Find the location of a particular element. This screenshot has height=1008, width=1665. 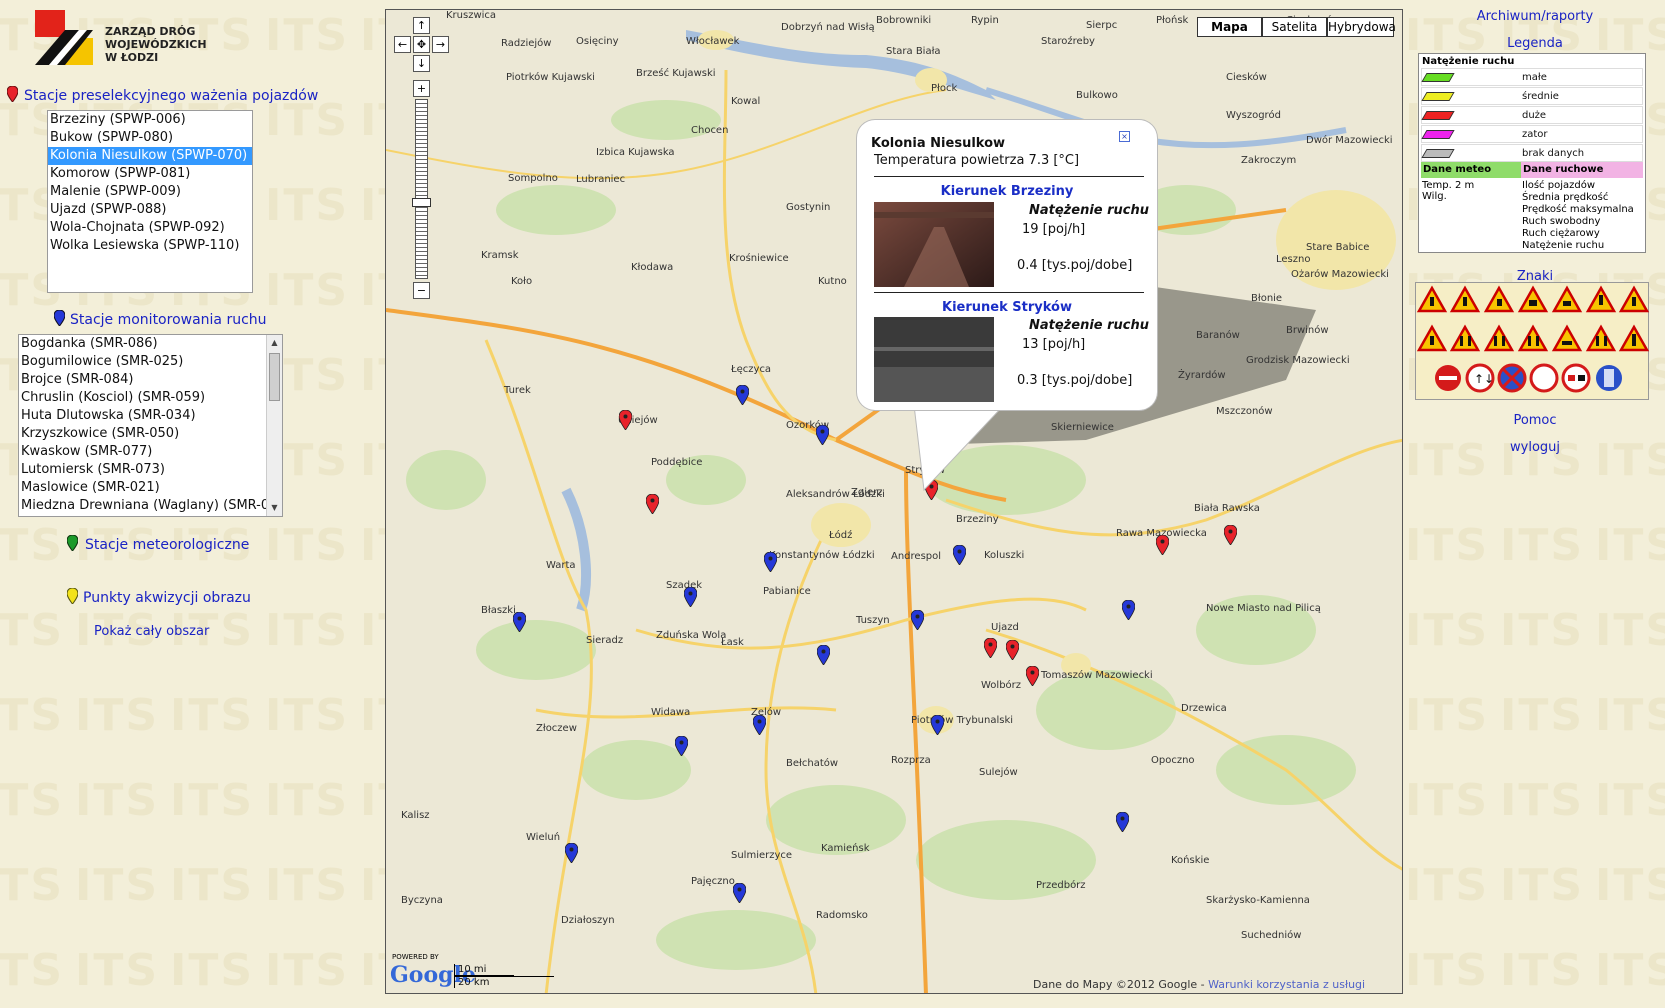

monitoring-station-option: Huta Dlutowska (SMR-034) is located at coordinates (150, 416).